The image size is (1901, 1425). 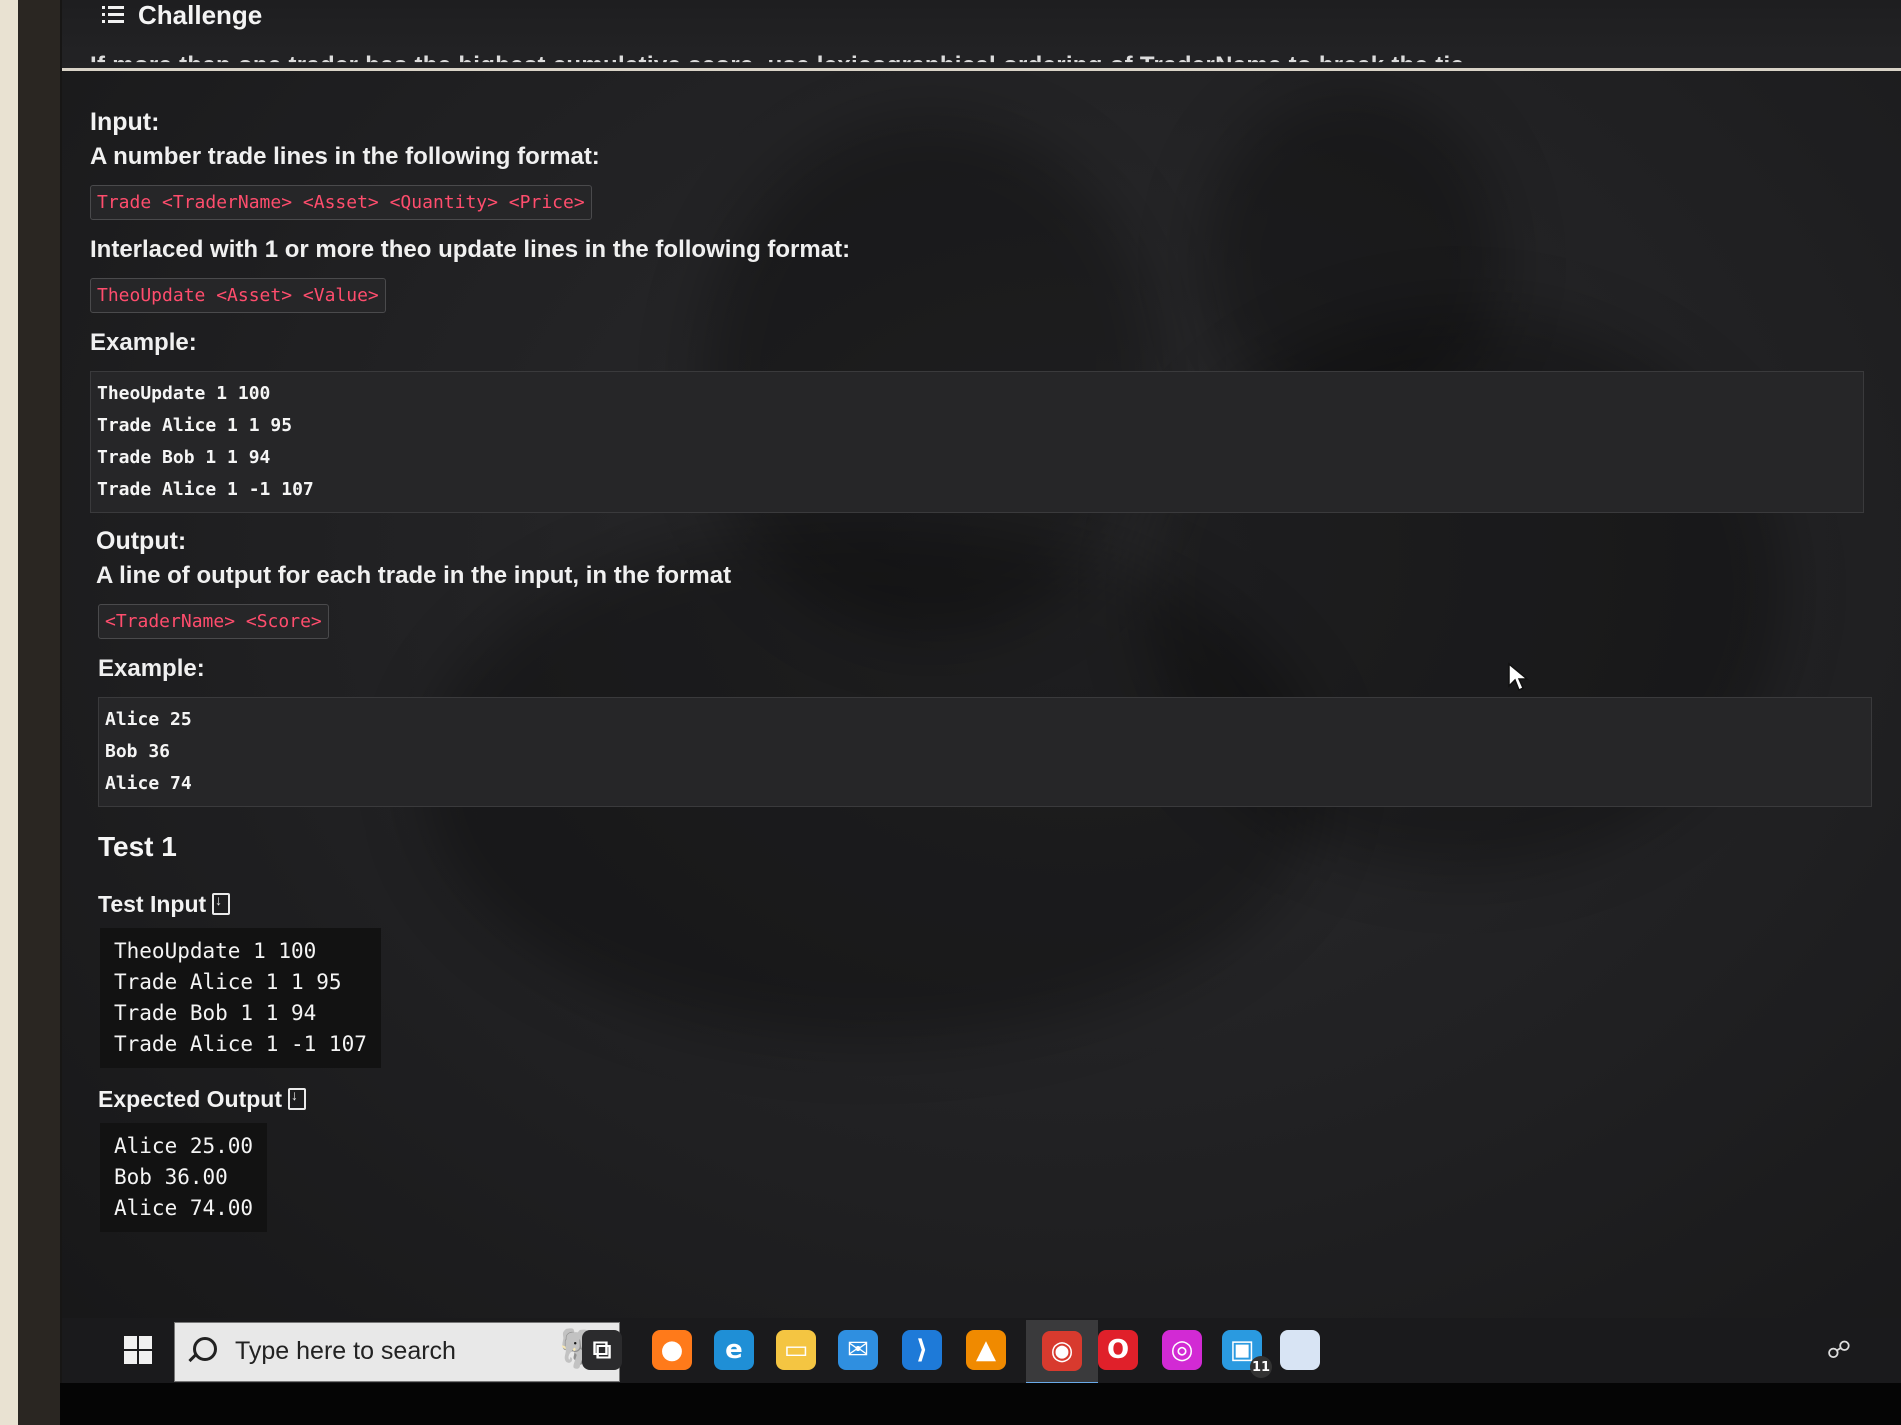 I want to click on mail-icon: ✉, so click(x=858, y=1350).